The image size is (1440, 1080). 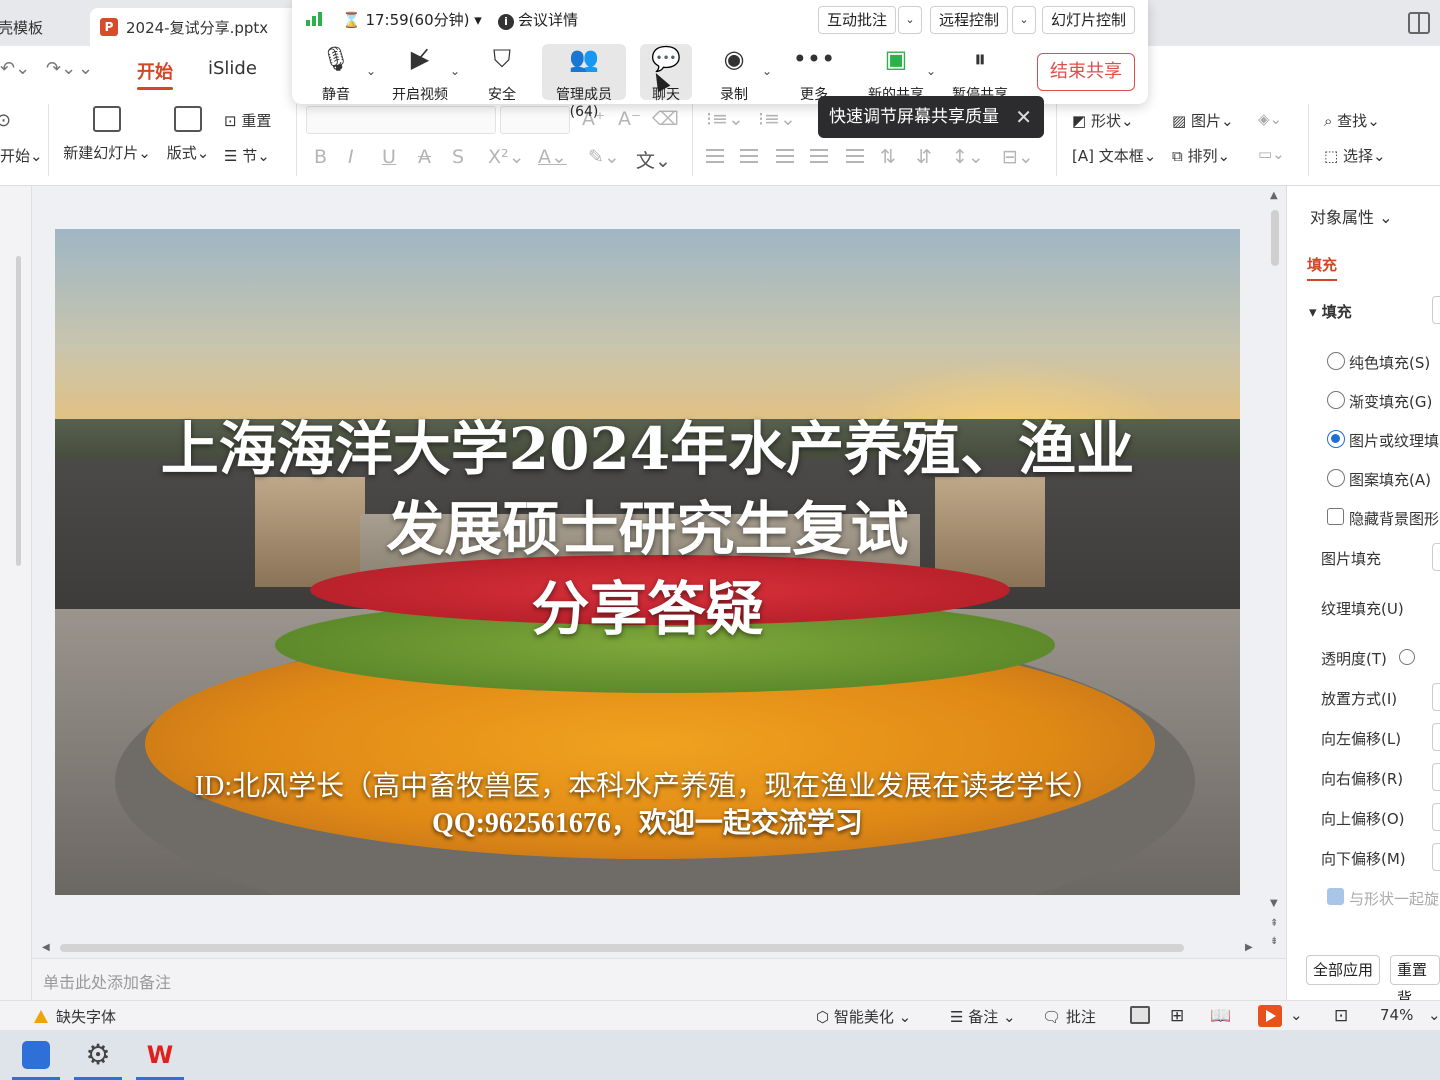 I want to click on scroll-thumb, so click(x=1275, y=238).